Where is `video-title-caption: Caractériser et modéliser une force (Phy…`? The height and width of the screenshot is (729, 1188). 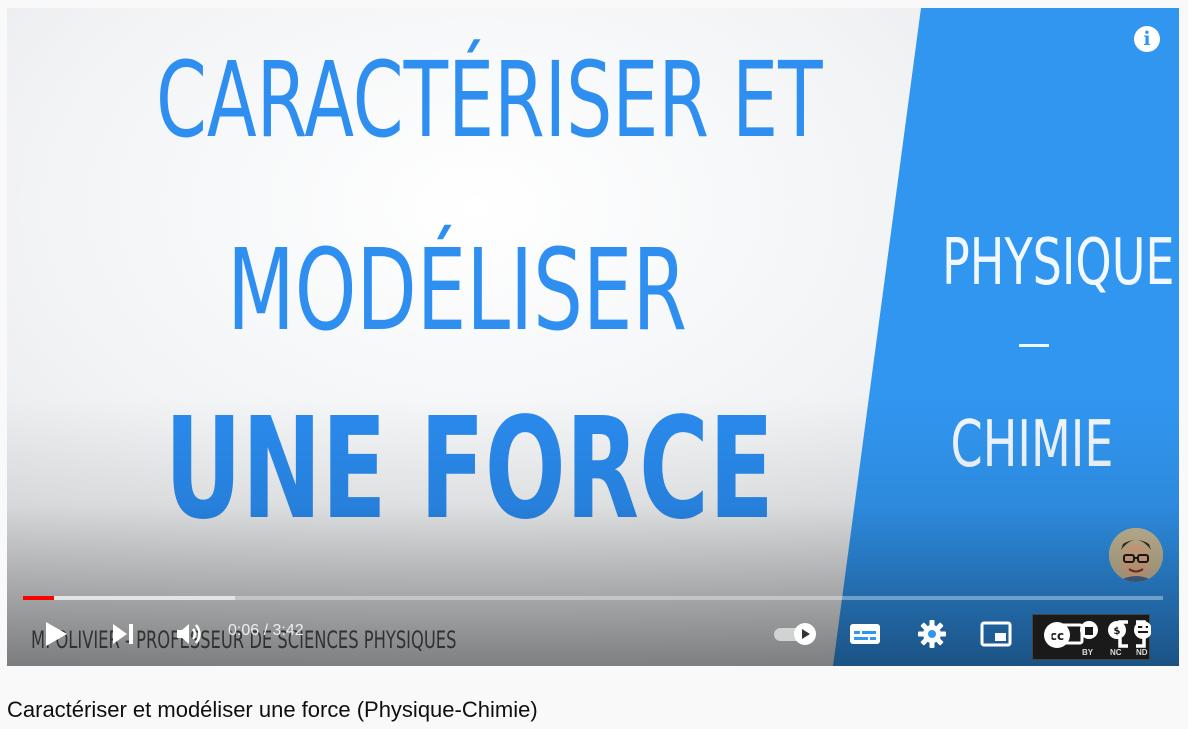 video-title-caption: Caractériser et modéliser une force (Phy… is located at coordinates (272, 709).